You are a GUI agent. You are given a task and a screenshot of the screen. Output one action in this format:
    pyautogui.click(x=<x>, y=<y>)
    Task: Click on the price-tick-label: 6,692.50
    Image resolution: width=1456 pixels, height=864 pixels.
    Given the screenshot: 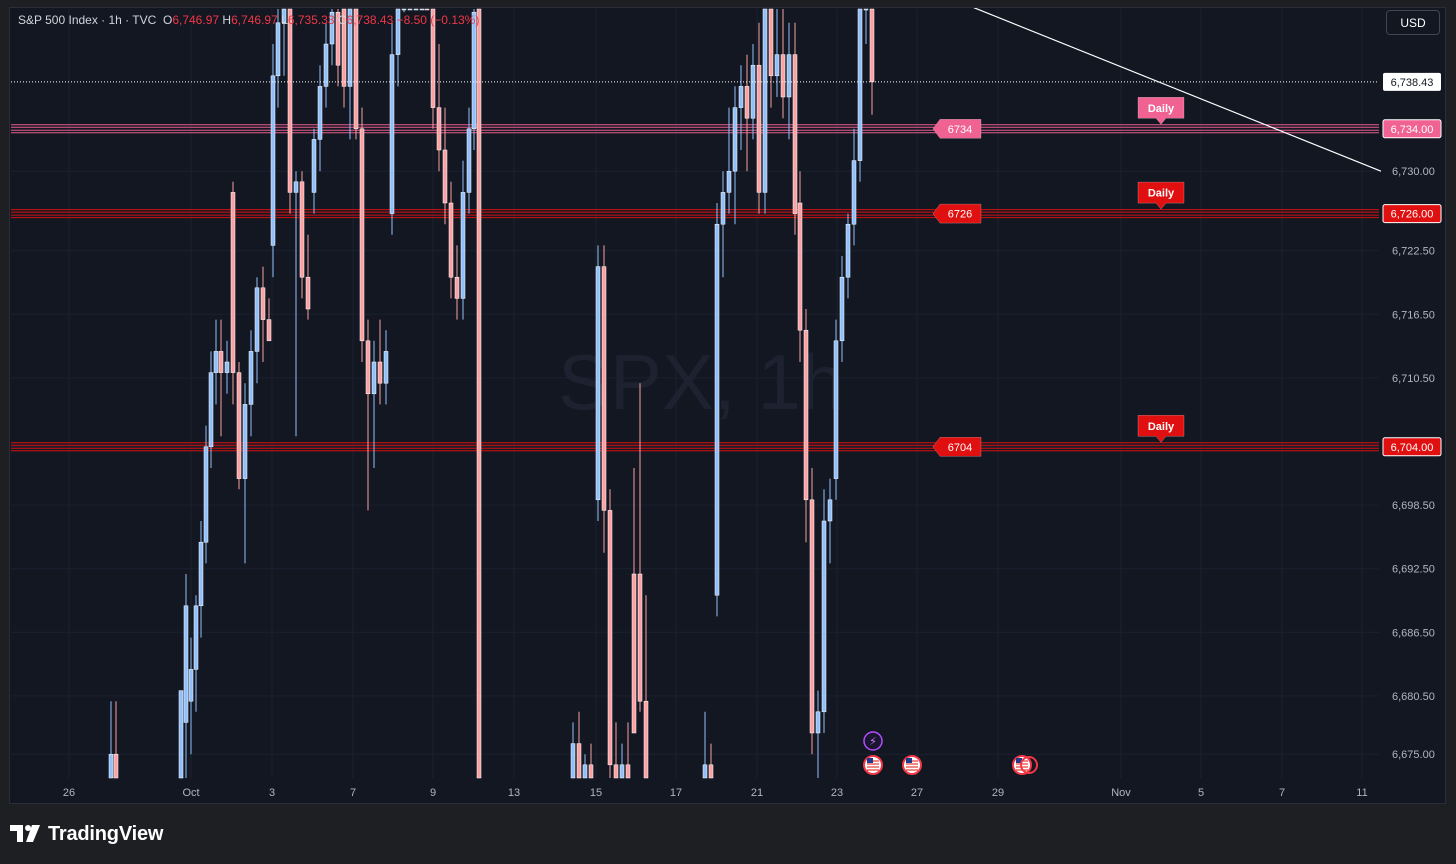 What is the action you would take?
    pyautogui.click(x=1413, y=570)
    